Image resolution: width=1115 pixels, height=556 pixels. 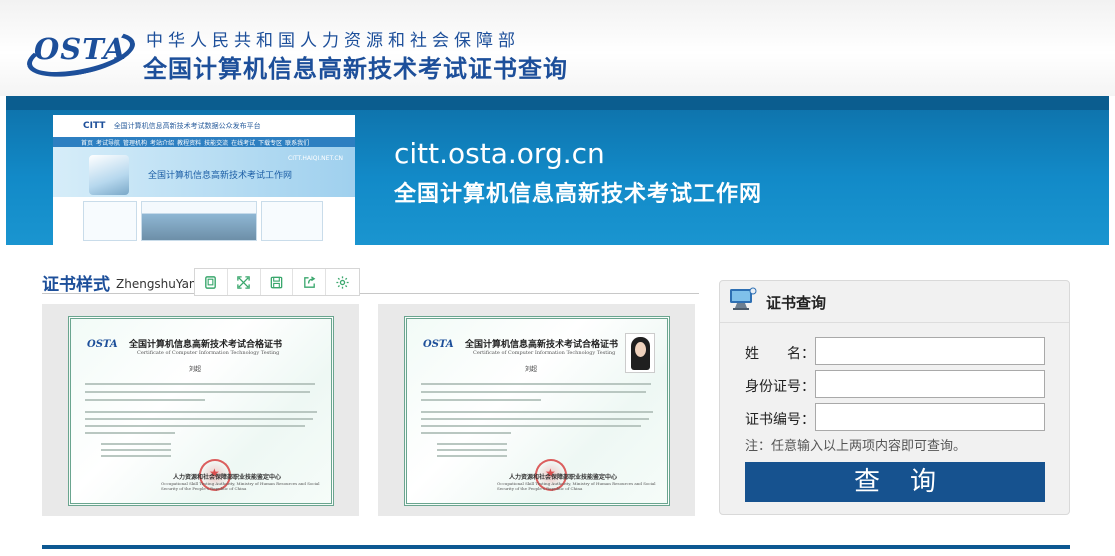 I want to click on banner-tagline: 全国计算机信息高新技术考试工作网, so click(x=578, y=194).